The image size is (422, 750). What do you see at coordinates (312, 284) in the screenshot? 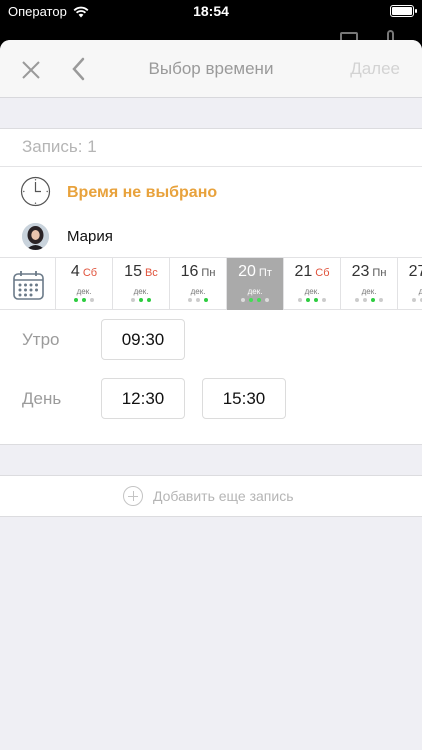
I see `day-21: 21 Сб дек.` at bounding box center [312, 284].